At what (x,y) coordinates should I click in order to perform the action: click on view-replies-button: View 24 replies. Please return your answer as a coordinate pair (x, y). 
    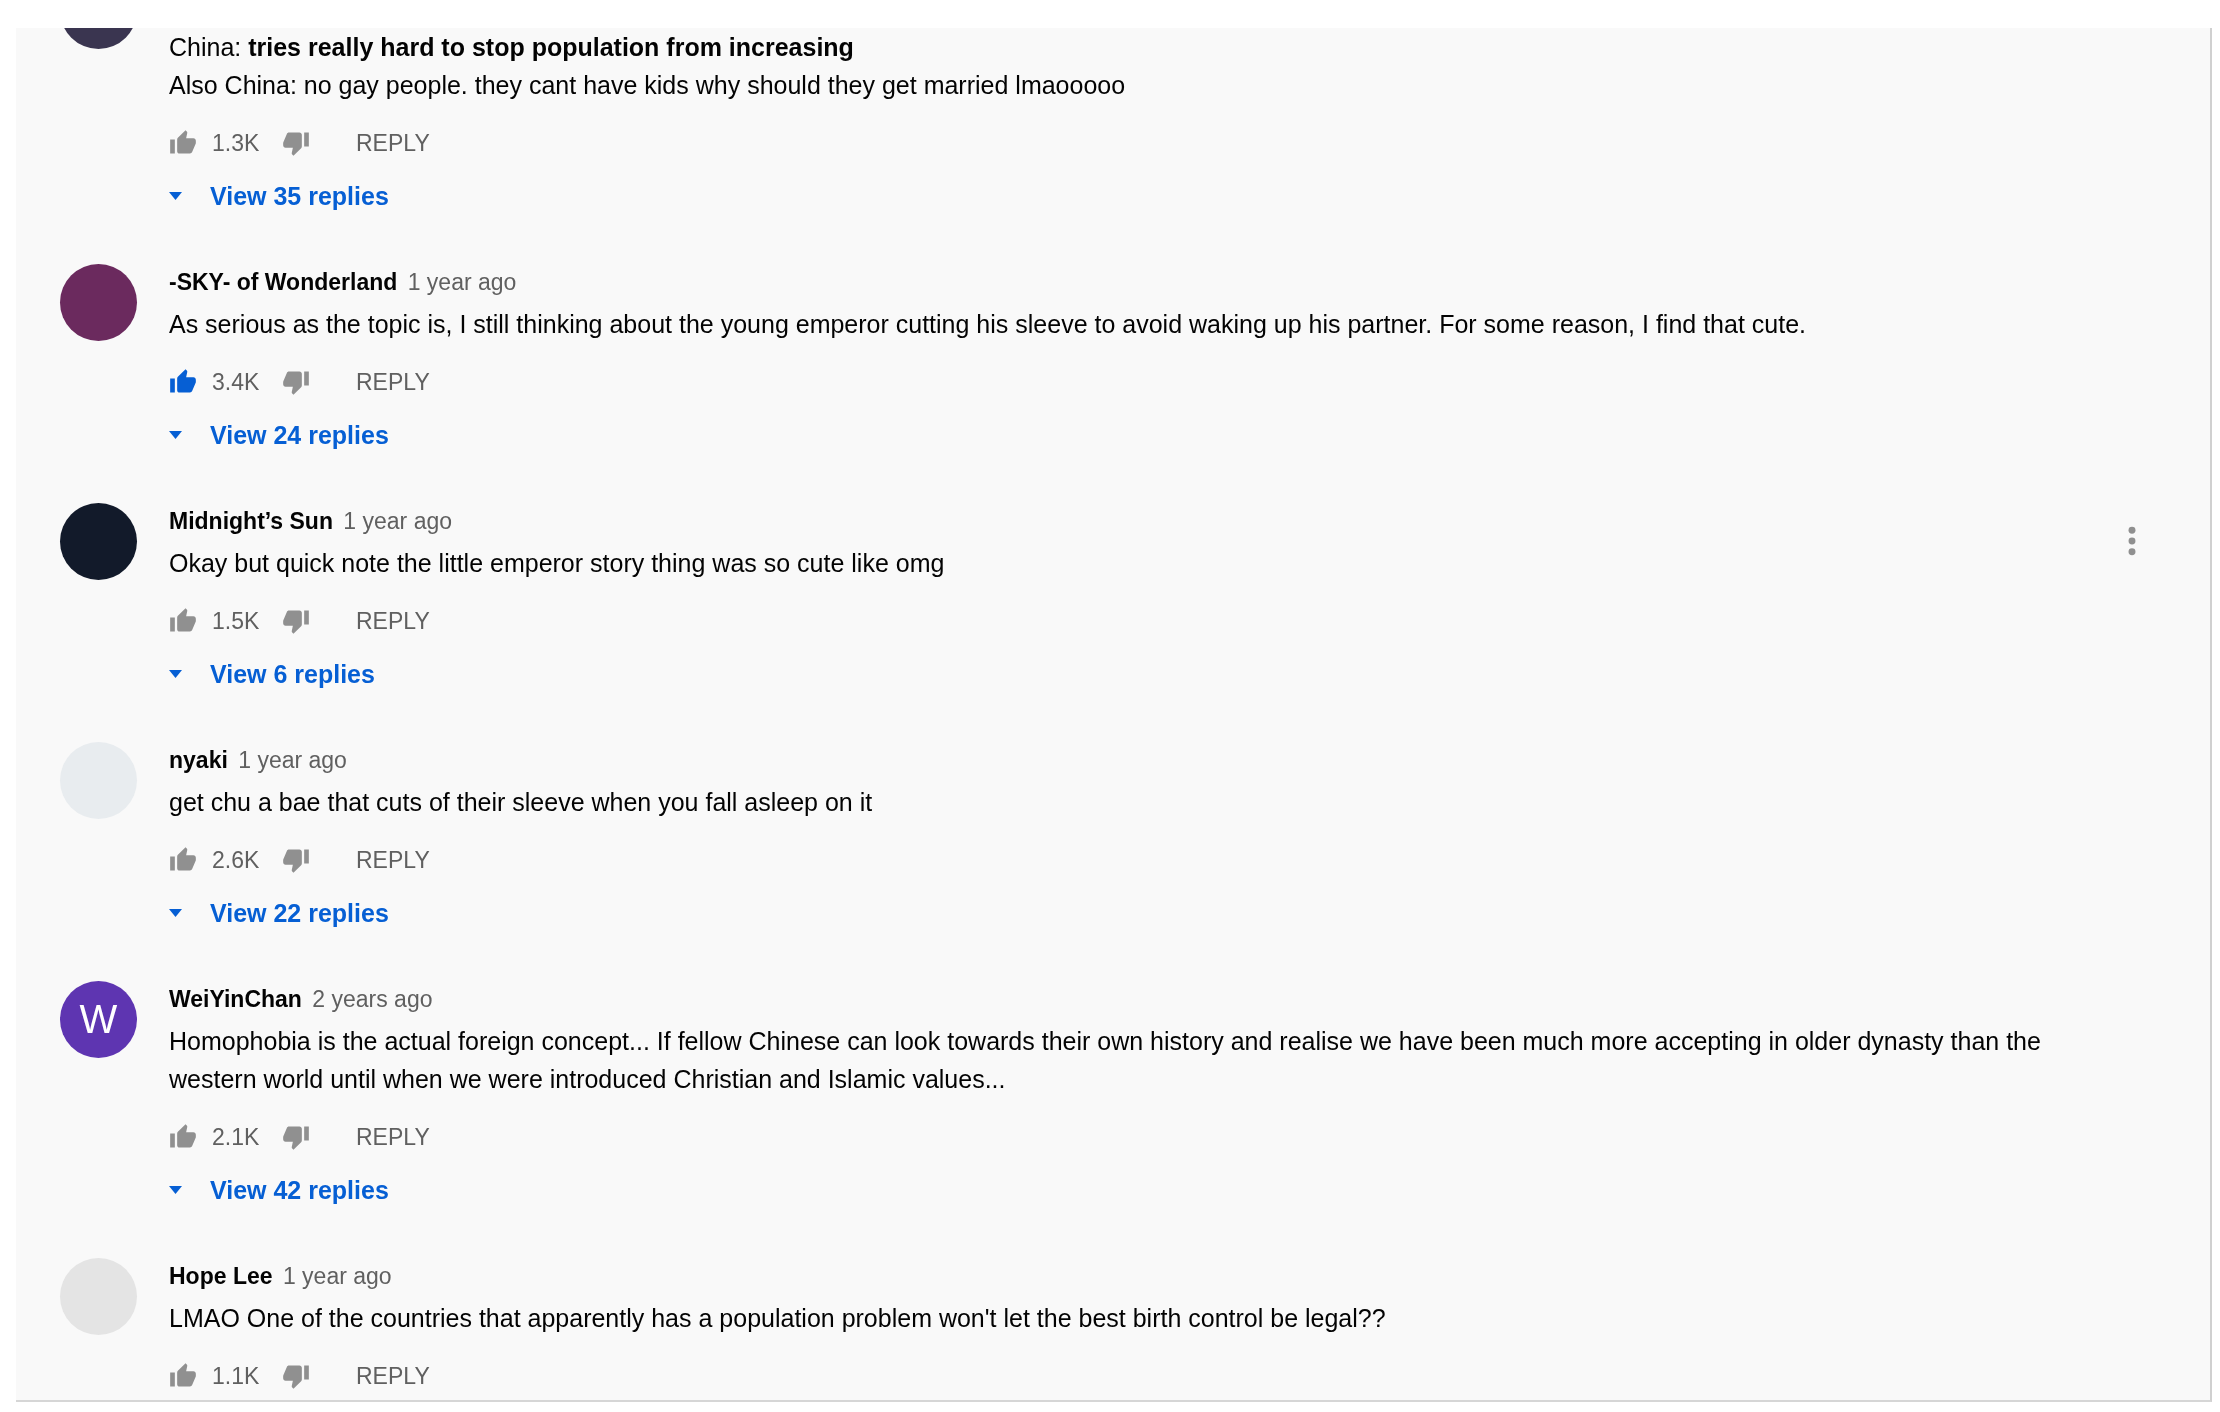
    Looking at the image, I should click on (279, 435).